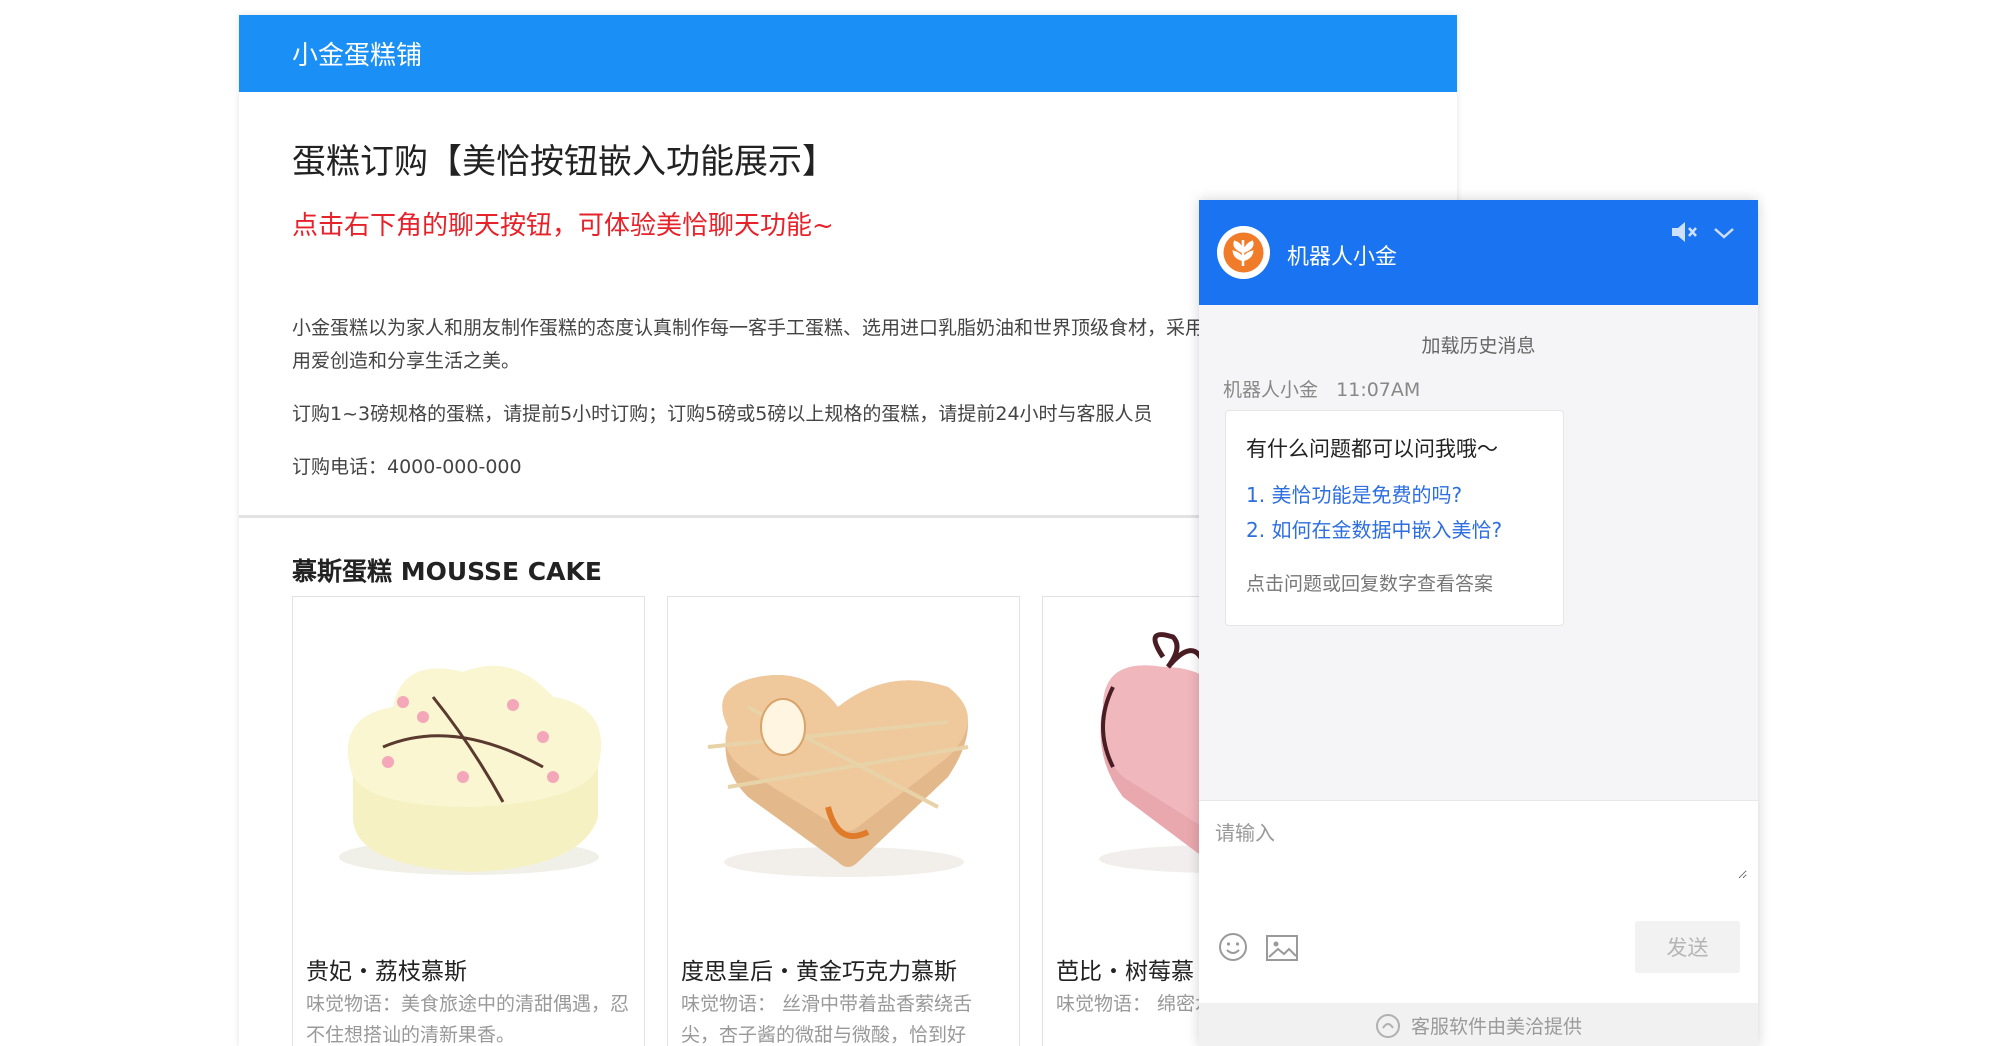 The image size is (2000, 1046). What do you see at coordinates (1687, 947) in the screenshot?
I see `send-button: 发送` at bounding box center [1687, 947].